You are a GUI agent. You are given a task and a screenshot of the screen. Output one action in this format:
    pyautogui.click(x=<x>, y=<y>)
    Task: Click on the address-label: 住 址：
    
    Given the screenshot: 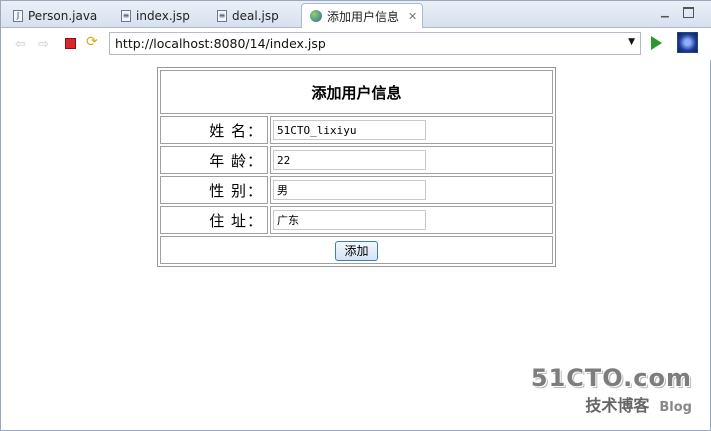 What is the action you would take?
    pyautogui.click(x=214, y=220)
    